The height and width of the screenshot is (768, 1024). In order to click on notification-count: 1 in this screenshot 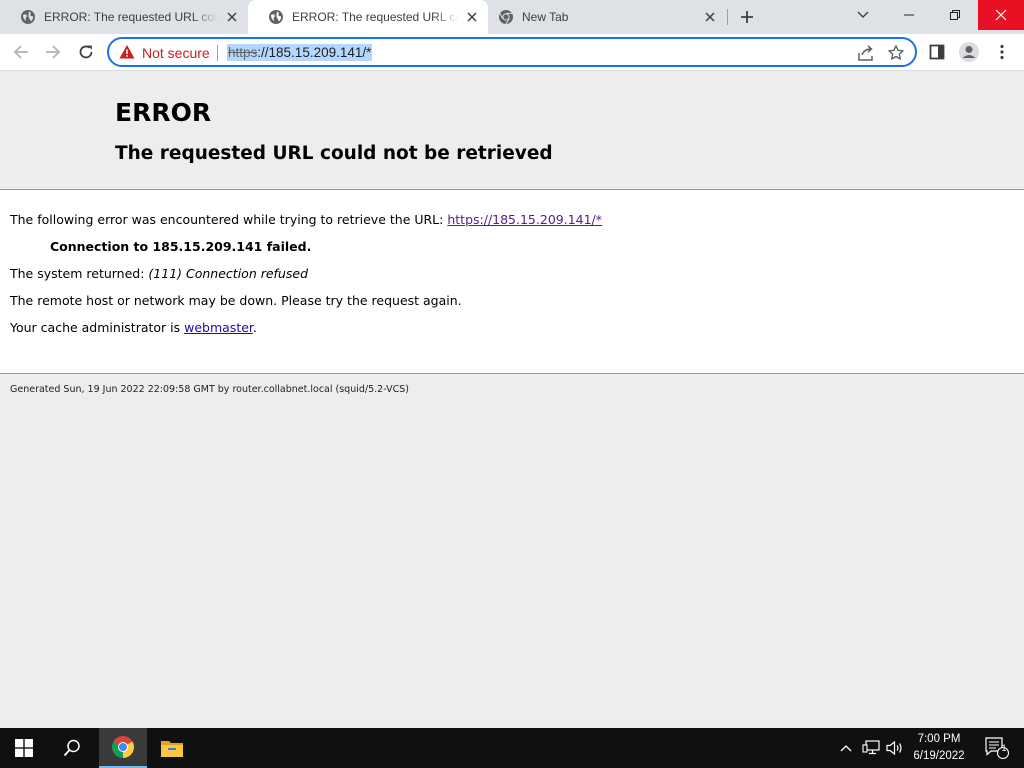, I will do `click(1004, 748)`.